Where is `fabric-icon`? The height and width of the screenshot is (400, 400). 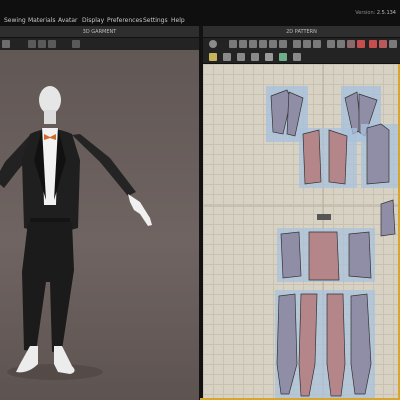 fabric-icon is located at coordinates (361, 44).